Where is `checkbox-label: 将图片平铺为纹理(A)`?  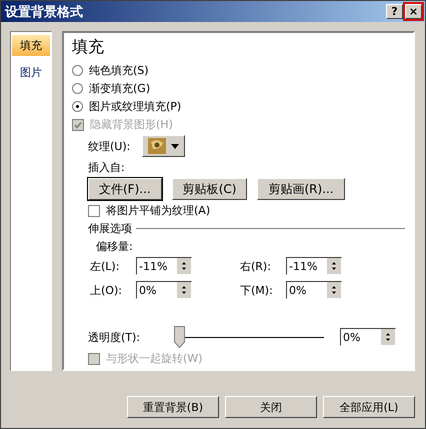
checkbox-label: 将图片平铺为纹理(A) is located at coordinates (158, 210).